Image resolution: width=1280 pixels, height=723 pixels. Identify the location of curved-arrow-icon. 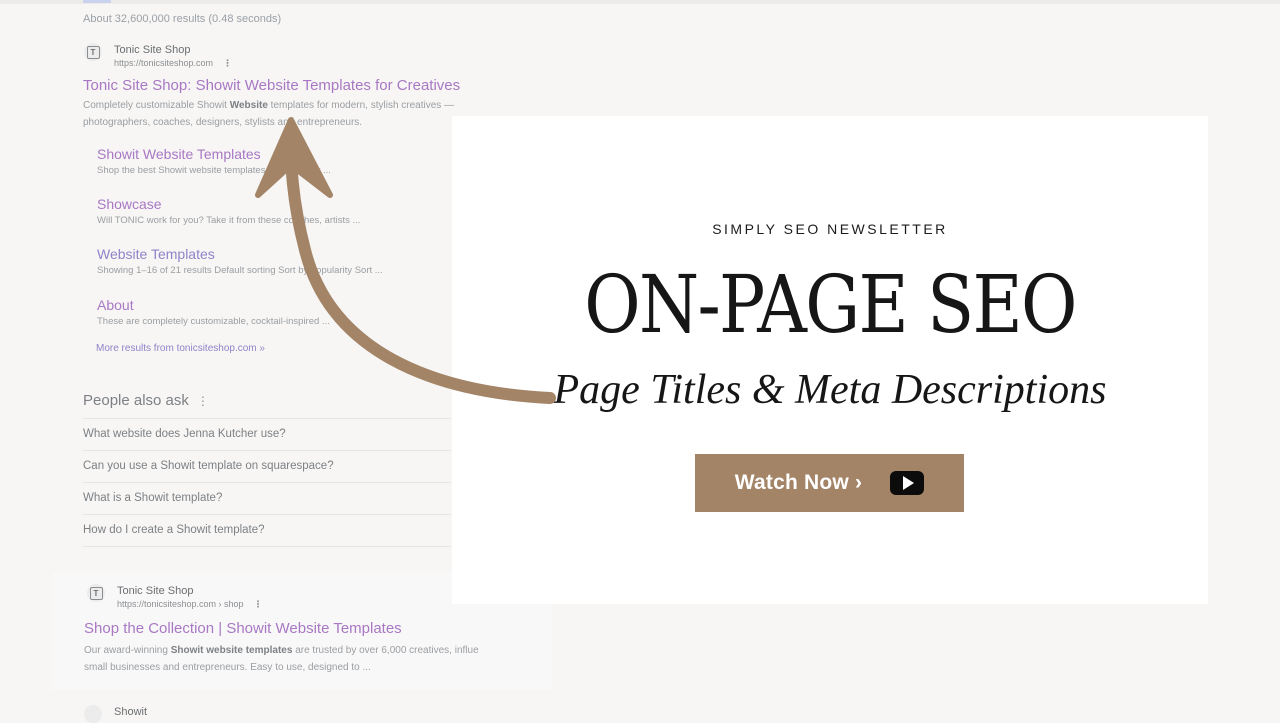
(405, 260).